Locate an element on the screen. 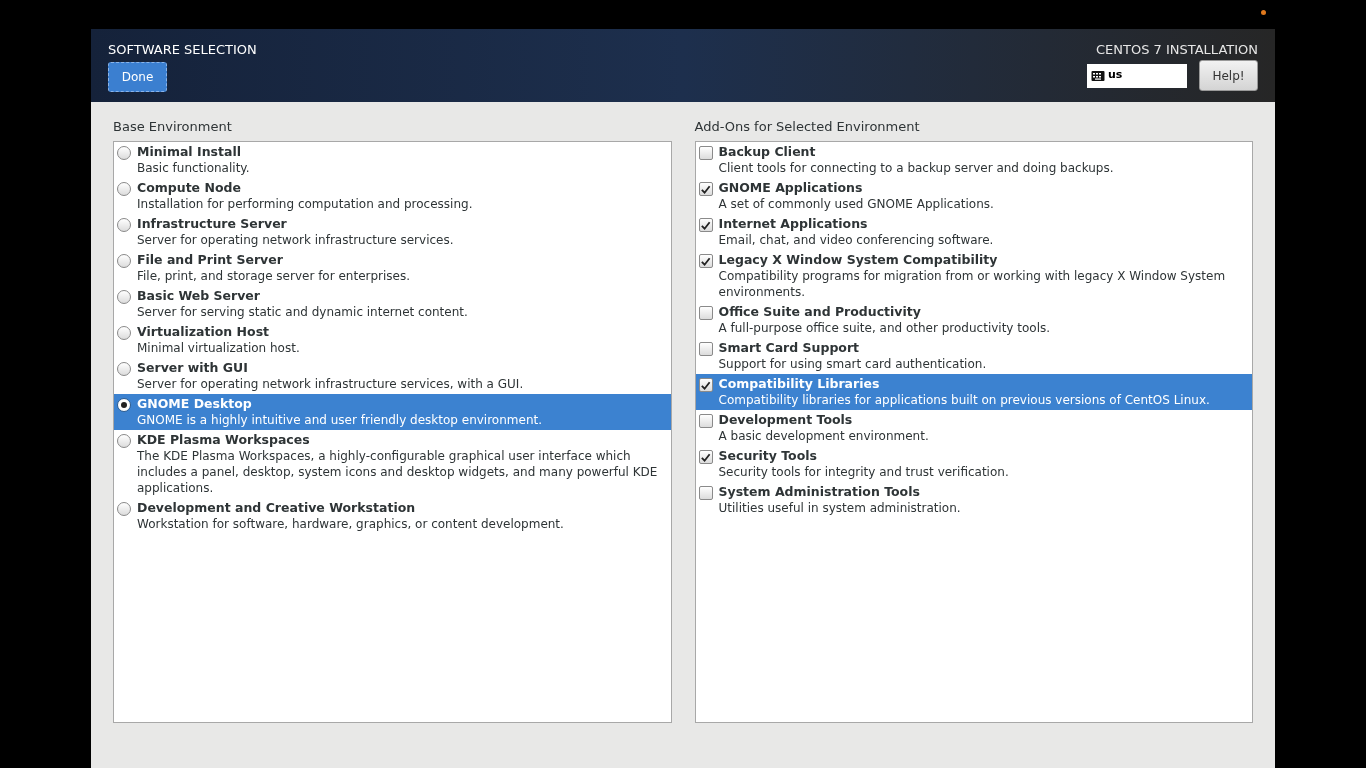  option-title: Basic Web Server is located at coordinates (199, 296).